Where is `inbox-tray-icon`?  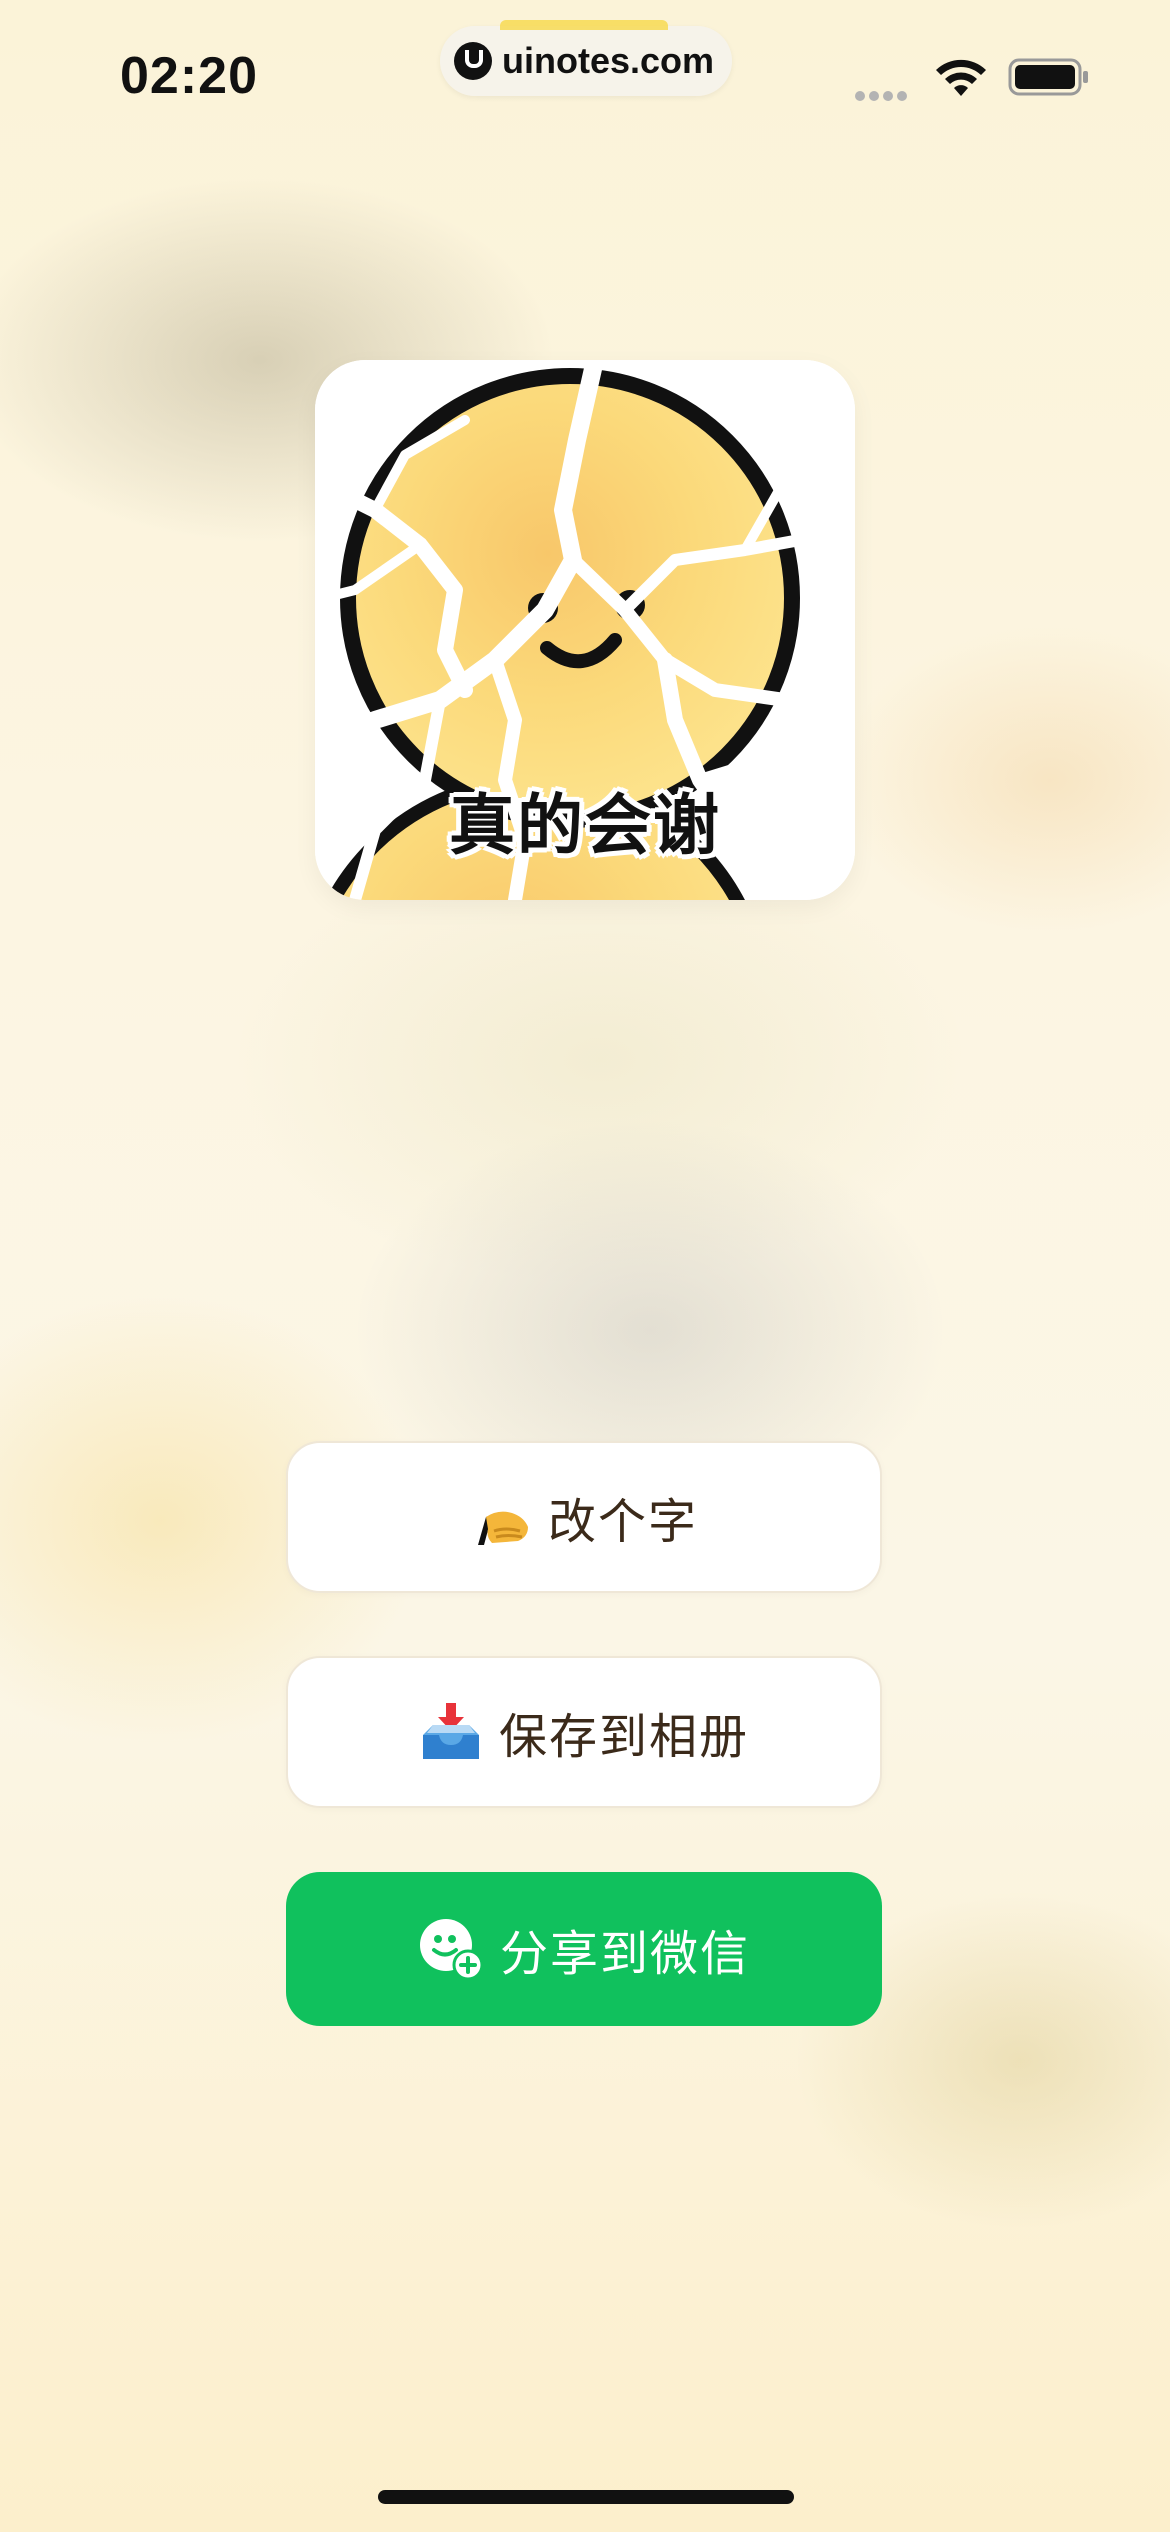
inbox-tray-icon is located at coordinates (450, 1731).